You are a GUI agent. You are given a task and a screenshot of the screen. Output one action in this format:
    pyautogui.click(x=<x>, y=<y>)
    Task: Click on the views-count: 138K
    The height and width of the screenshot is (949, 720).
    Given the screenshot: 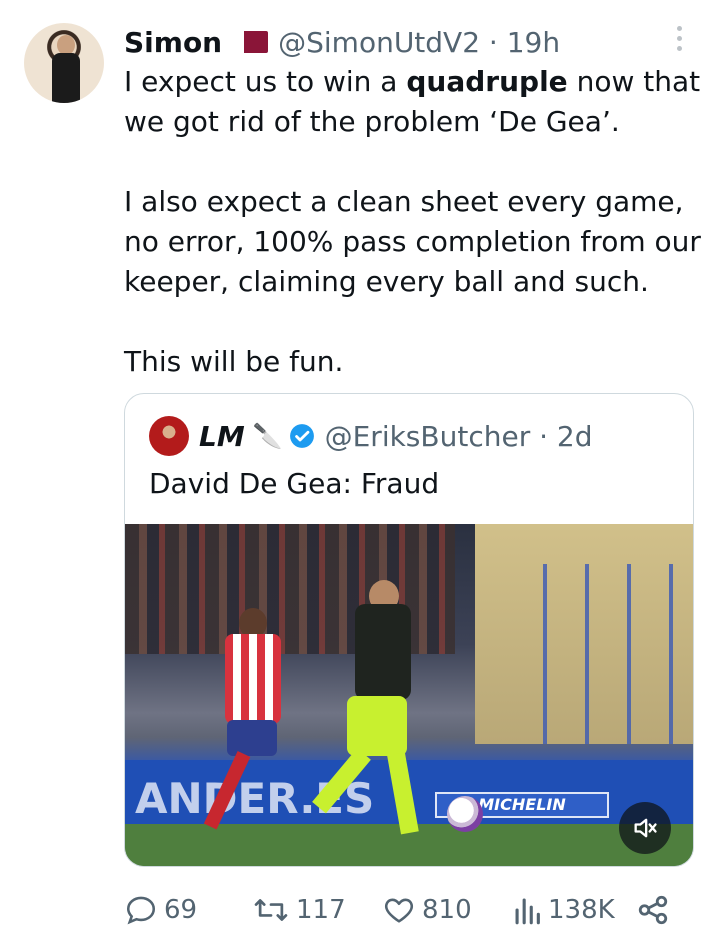 What is the action you would take?
    pyautogui.click(x=581, y=910)
    